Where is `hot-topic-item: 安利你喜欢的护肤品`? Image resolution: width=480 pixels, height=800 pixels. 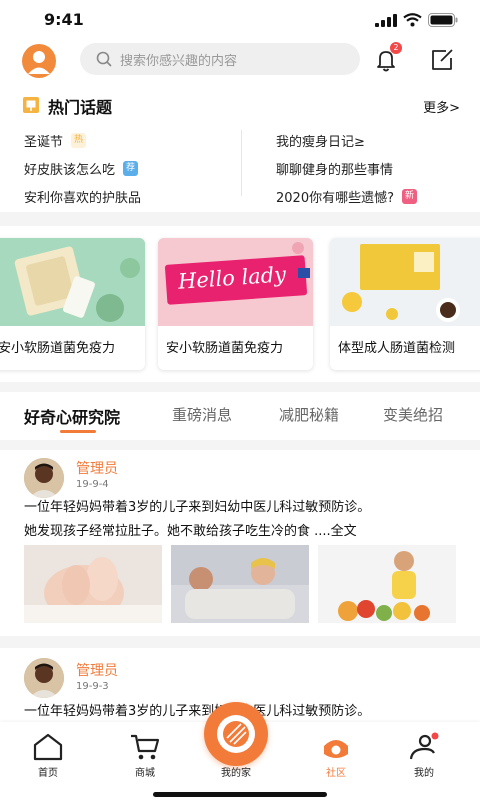 hot-topic-item: 安利你喜欢的护肤品 is located at coordinates (82, 196).